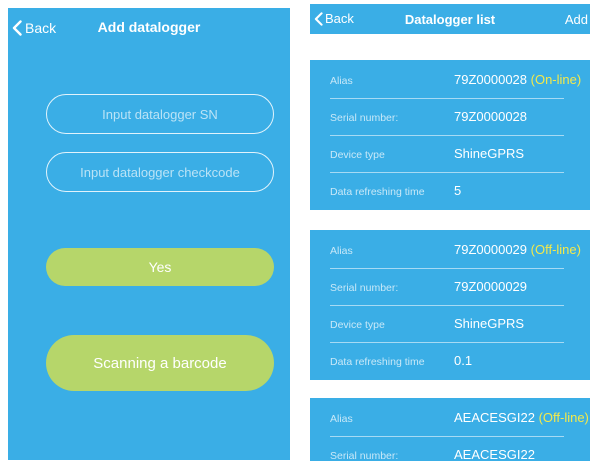  I want to click on refresh-value: 0.1, so click(463, 360).